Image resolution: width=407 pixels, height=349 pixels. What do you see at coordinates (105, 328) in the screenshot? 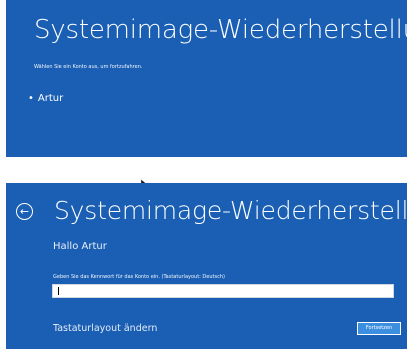
I see `change-keyboard-layout-link: Tastaturlayout ändern` at bounding box center [105, 328].